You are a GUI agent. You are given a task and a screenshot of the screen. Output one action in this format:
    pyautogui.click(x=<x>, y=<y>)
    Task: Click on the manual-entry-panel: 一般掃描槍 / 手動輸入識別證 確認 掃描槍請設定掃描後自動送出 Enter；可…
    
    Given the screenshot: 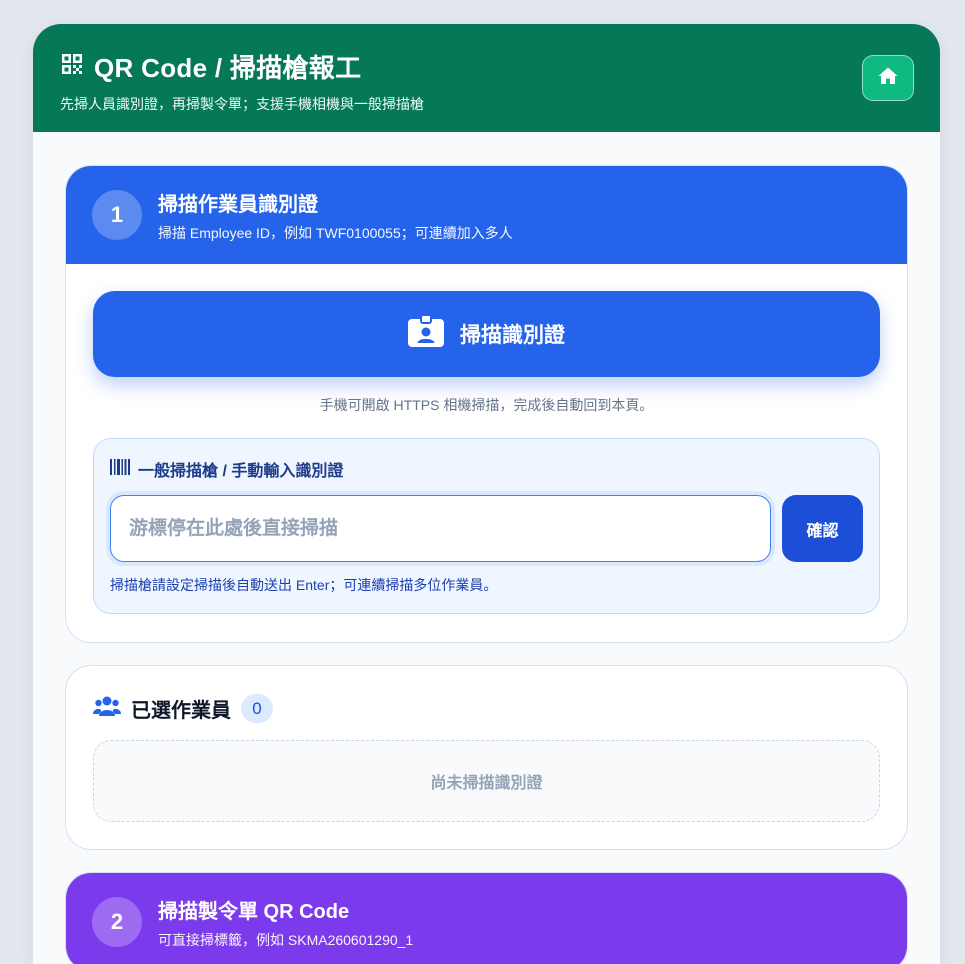 What is the action you would take?
    pyautogui.click(x=486, y=526)
    